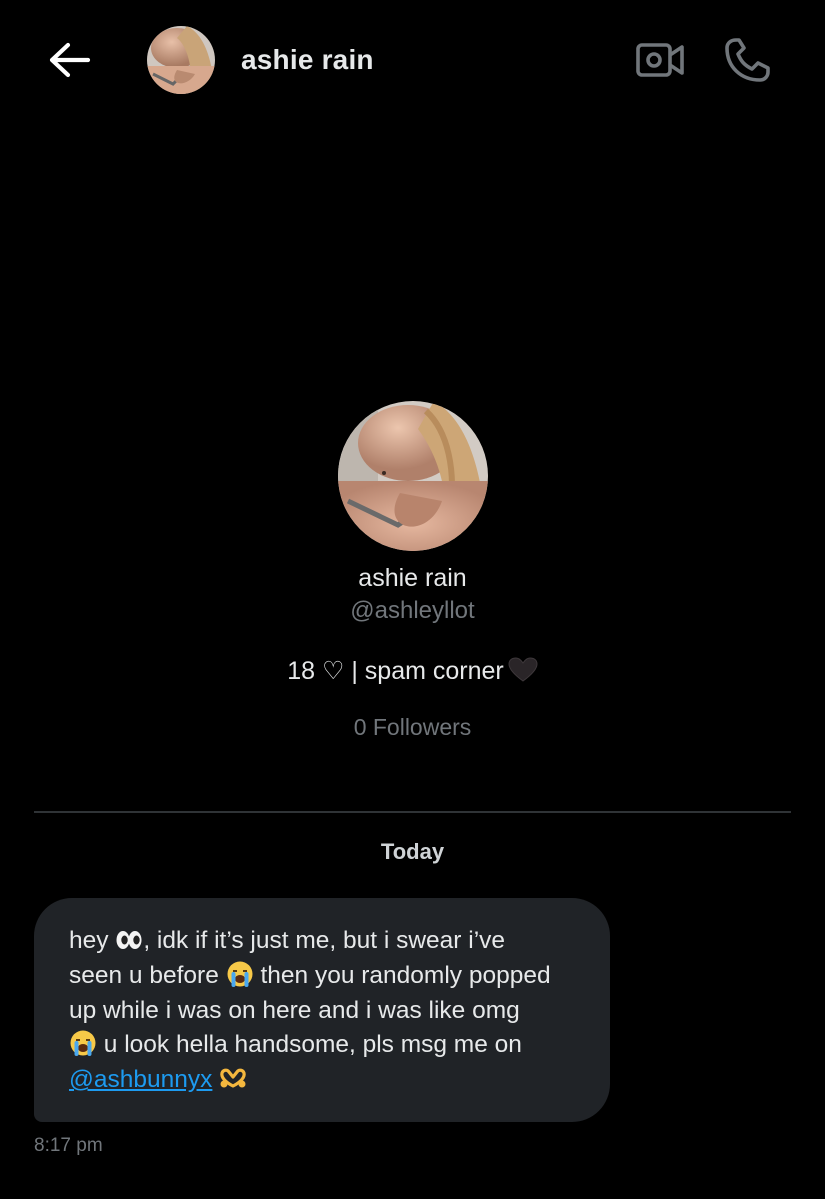 The width and height of the screenshot is (825, 1199). Describe the element at coordinates (68, 1145) in the screenshot. I see `message-timestamp: 8:17 pm` at that location.